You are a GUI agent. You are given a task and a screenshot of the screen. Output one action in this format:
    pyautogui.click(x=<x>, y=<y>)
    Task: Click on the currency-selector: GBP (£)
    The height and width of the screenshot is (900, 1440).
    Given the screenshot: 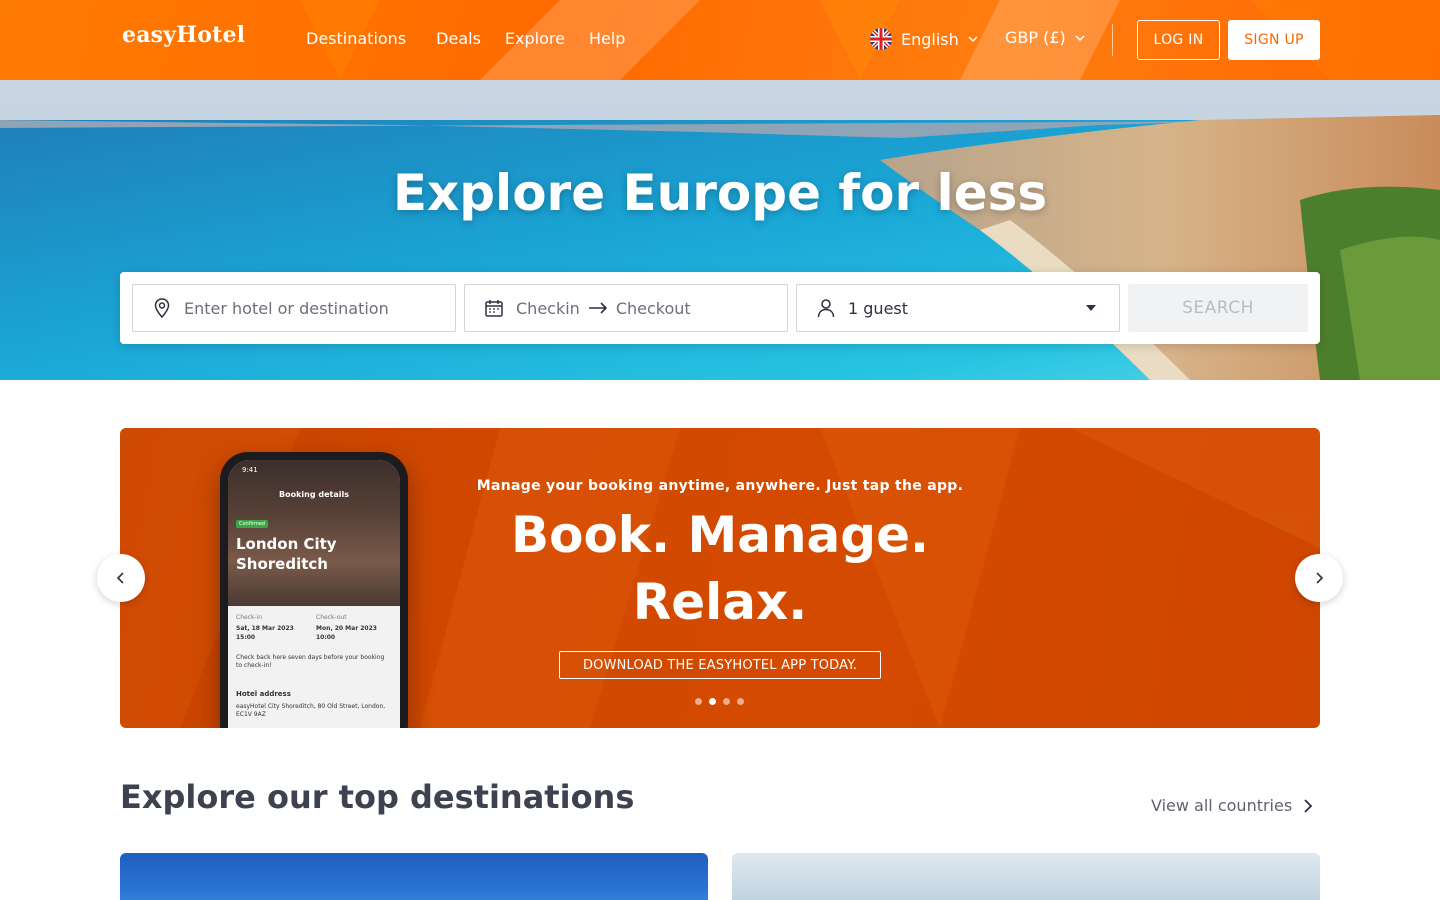 What is the action you would take?
    pyautogui.click(x=1045, y=37)
    